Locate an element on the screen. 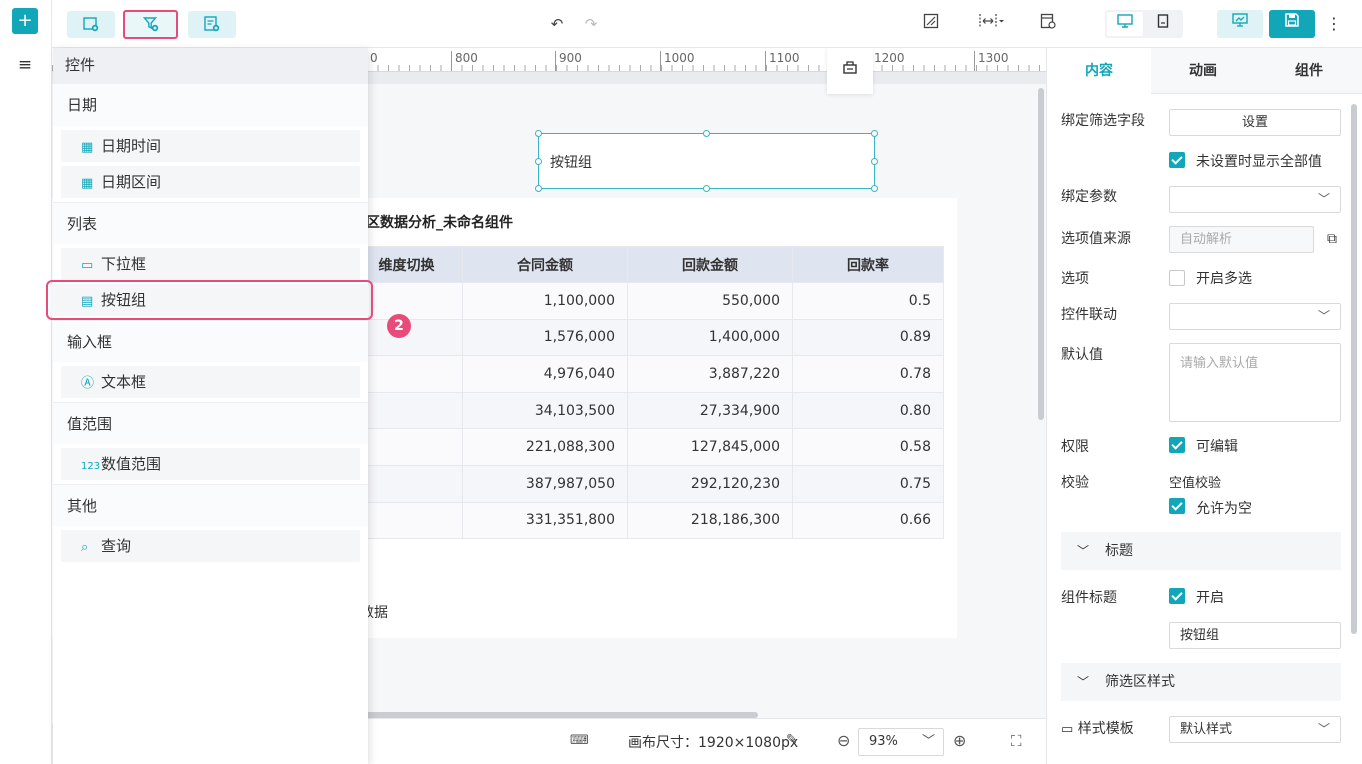  table-row: 4,976,040 3,887,220 0.78 is located at coordinates (647, 374).